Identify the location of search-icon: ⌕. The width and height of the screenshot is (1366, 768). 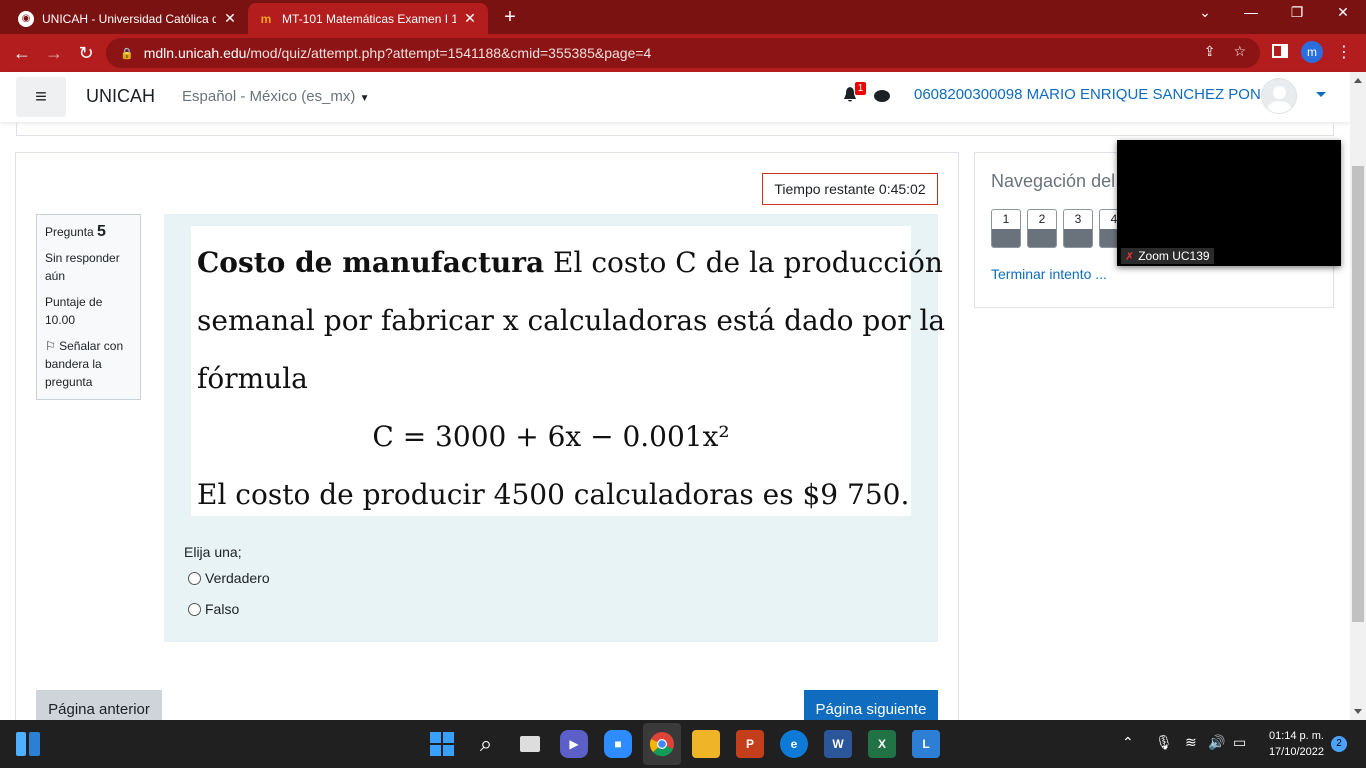
(486, 744).